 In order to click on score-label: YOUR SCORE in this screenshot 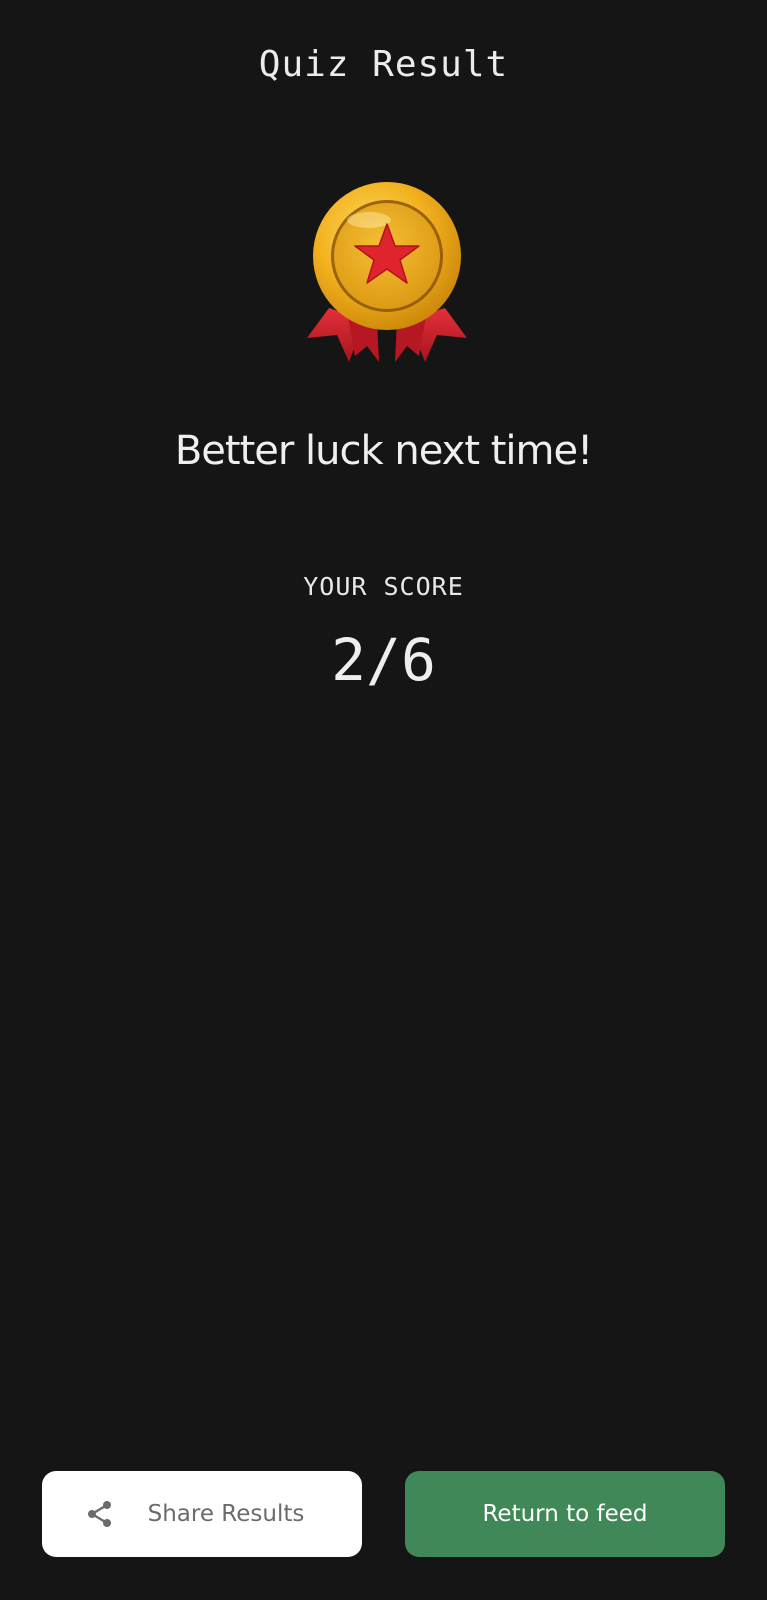, I will do `click(383, 586)`.